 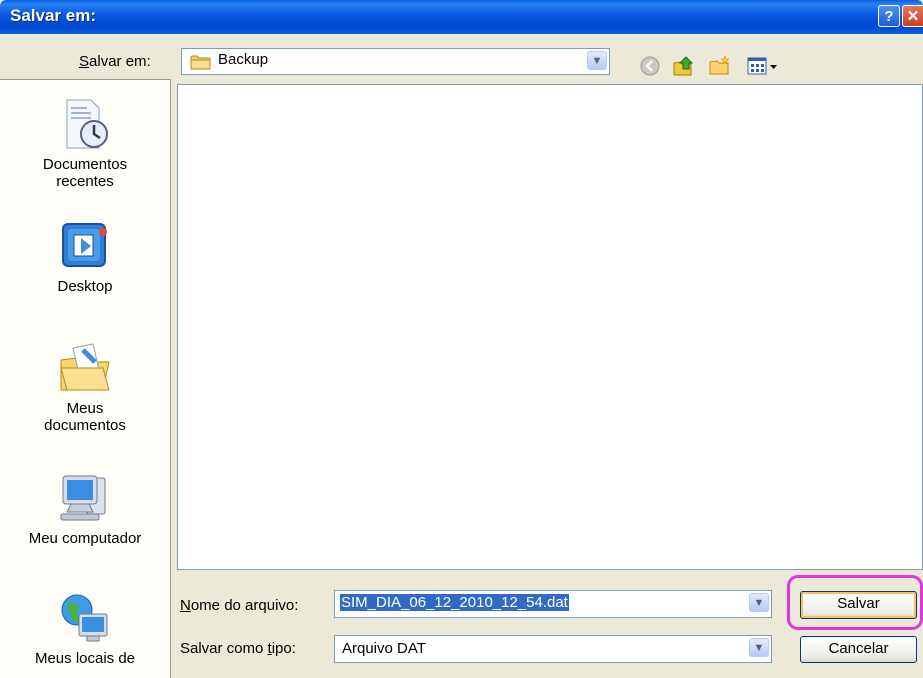 I want to click on place-my-computer: Meu computador, so click(x=85, y=508).